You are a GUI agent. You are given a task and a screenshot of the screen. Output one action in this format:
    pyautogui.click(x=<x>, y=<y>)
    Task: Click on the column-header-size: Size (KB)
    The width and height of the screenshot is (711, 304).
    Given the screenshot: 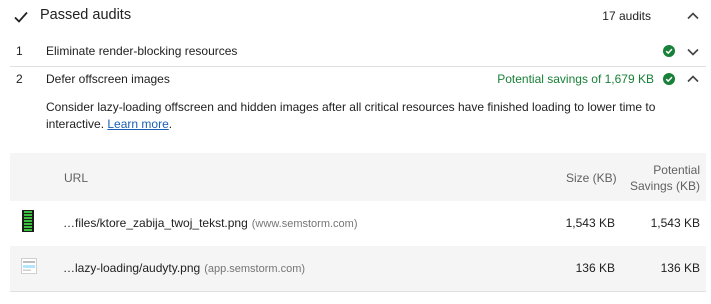 What is the action you would take?
    pyautogui.click(x=591, y=178)
    